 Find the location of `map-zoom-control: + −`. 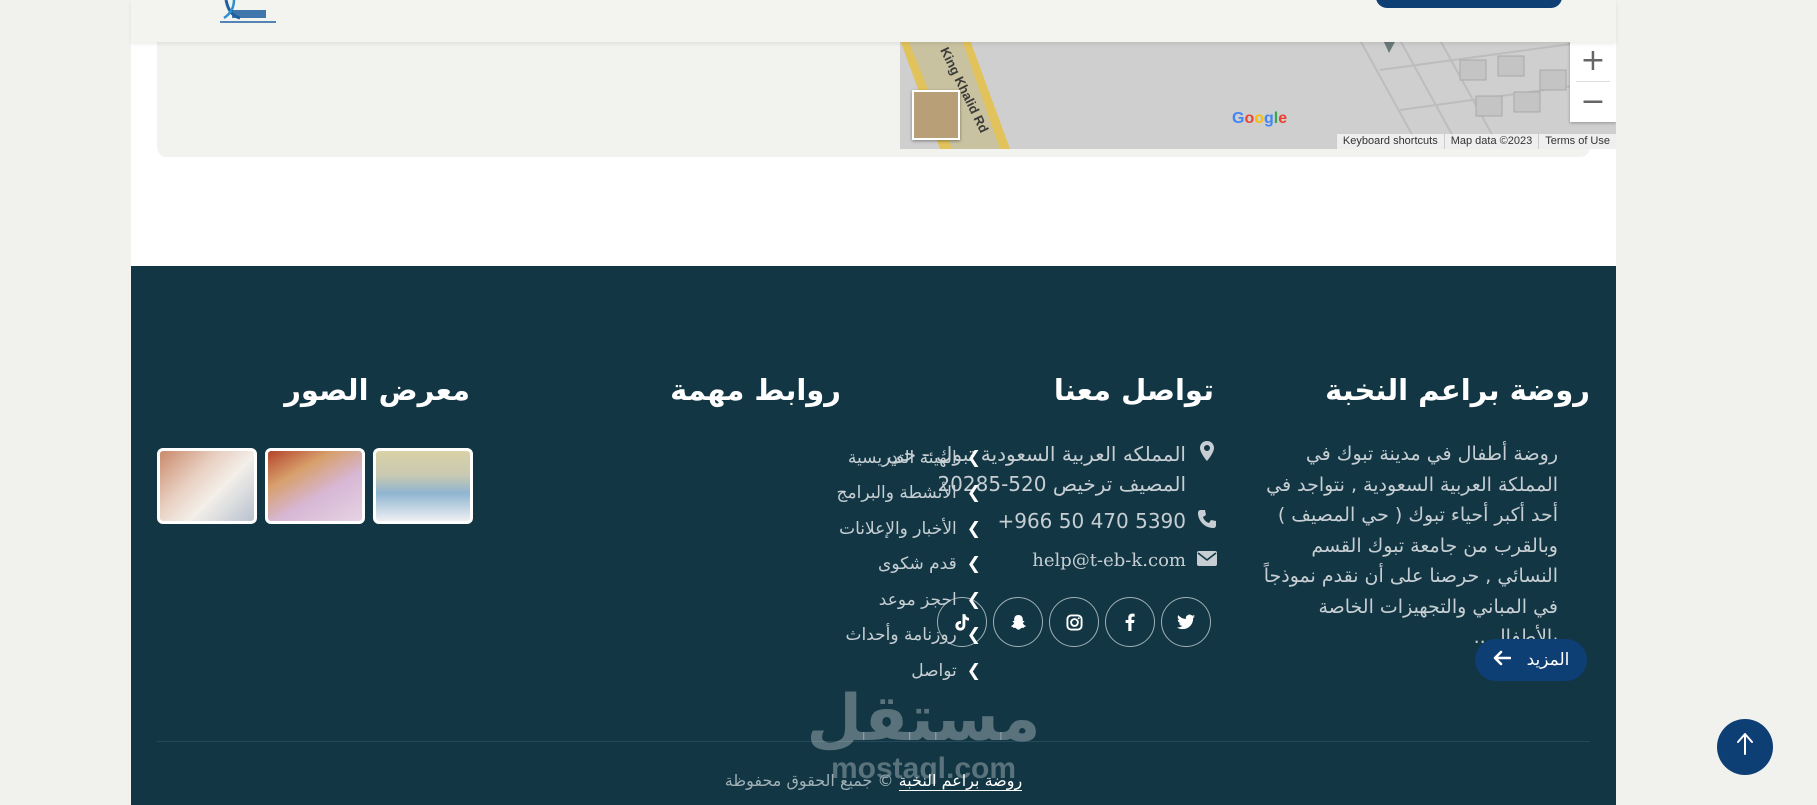

map-zoom-control: + − is located at coordinates (1593, 81).